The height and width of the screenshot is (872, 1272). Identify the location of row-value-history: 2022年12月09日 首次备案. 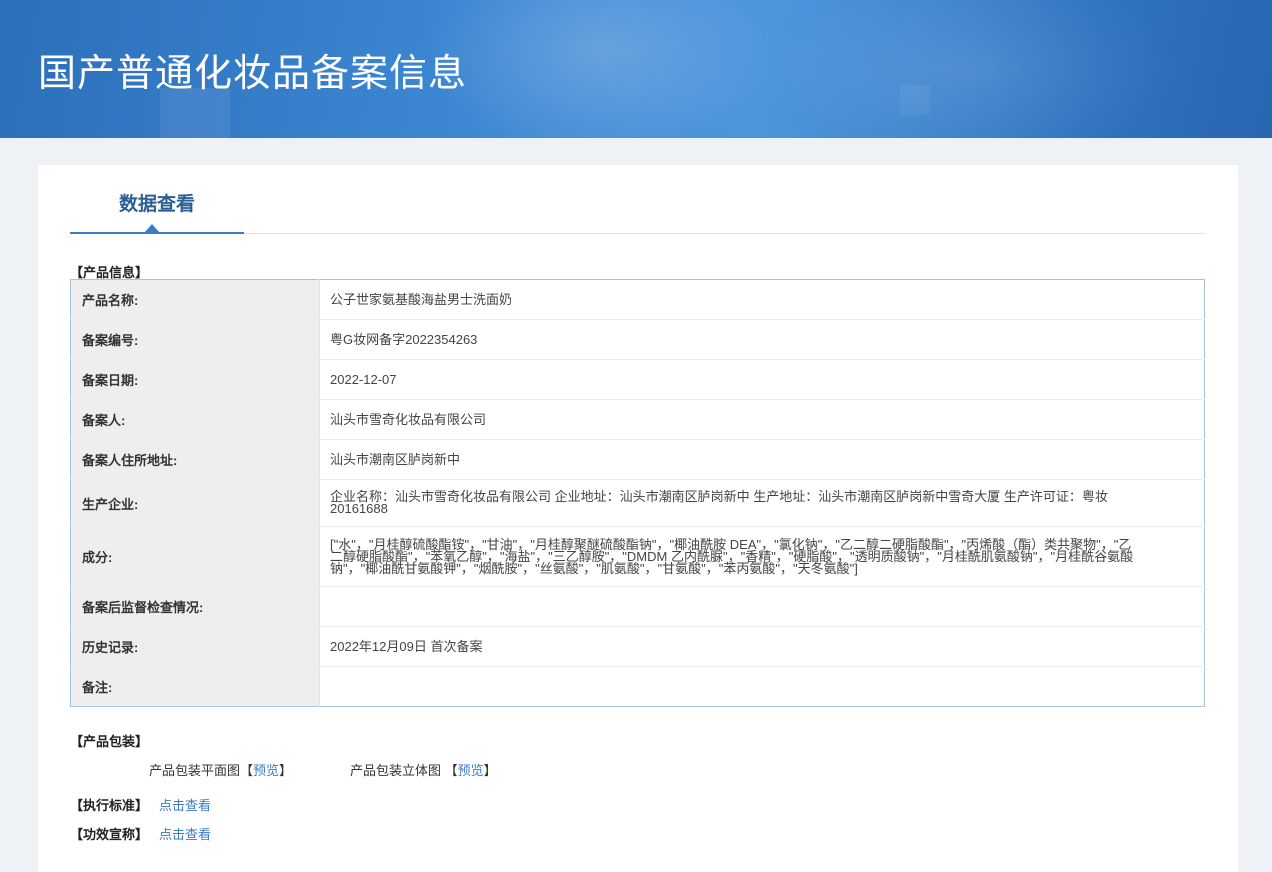
(762, 646).